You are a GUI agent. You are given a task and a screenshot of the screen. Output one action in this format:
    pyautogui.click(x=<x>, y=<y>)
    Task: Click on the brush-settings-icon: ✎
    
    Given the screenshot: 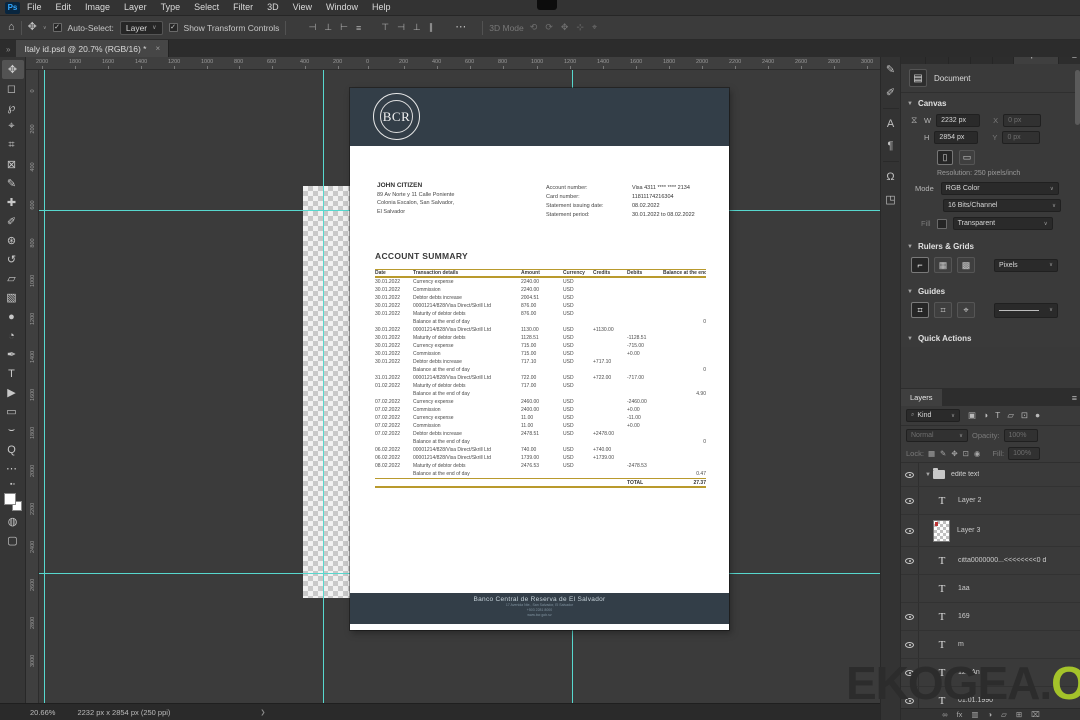 What is the action you would take?
    pyautogui.click(x=890, y=69)
    